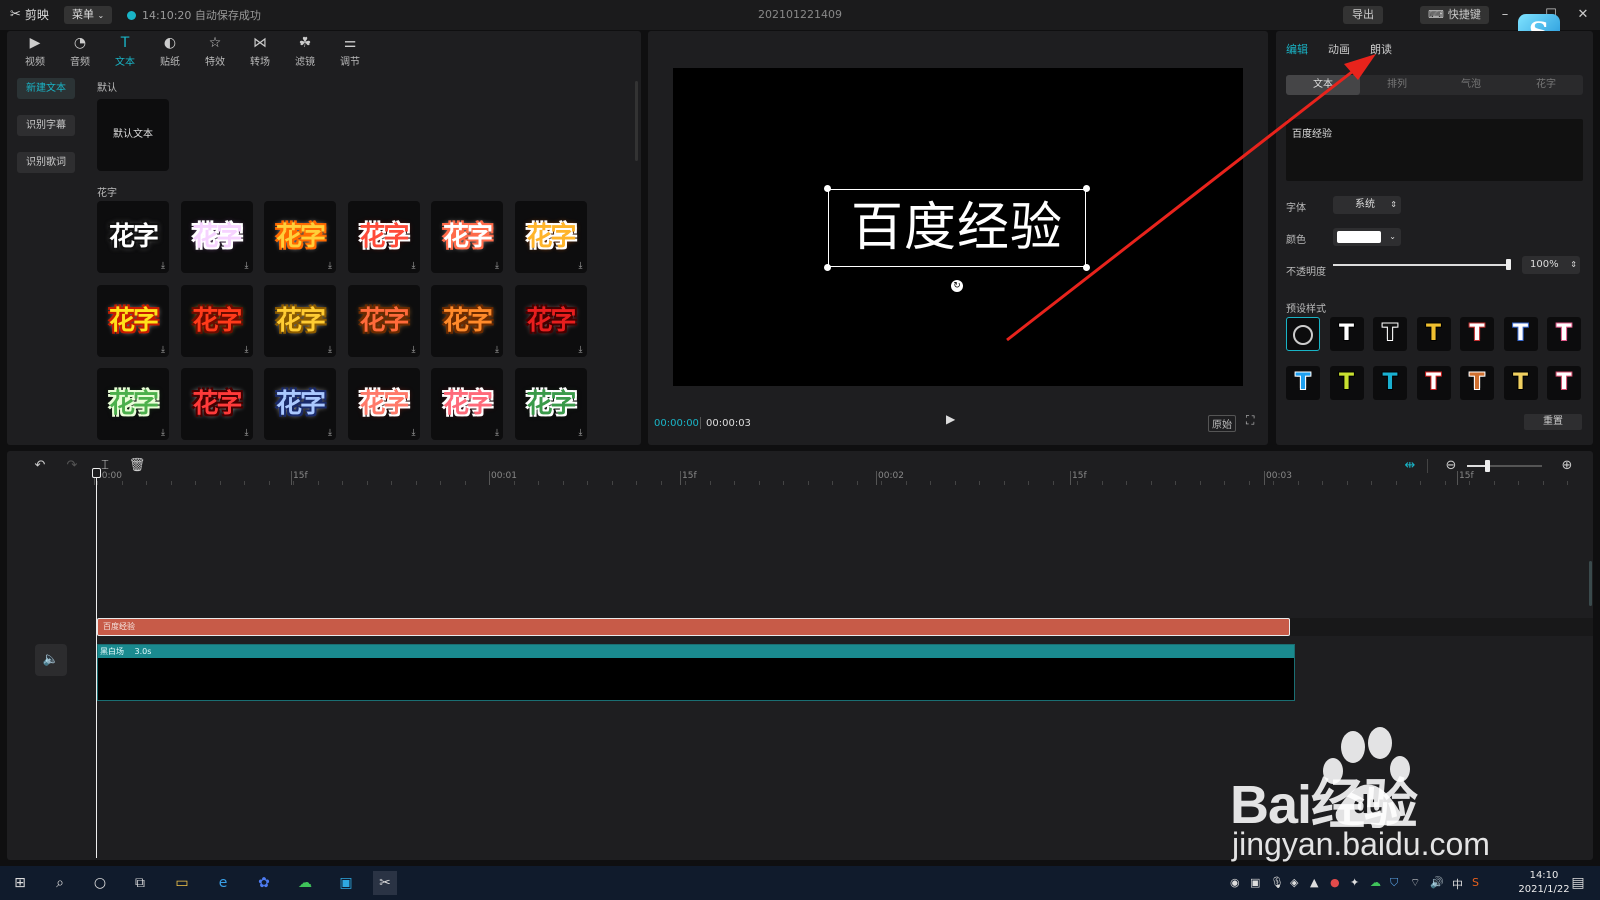  What do you see at coordinates (693, 627) in the screenshot?
I see `text-clip: 百度经验` at bounding box center [693, 627].